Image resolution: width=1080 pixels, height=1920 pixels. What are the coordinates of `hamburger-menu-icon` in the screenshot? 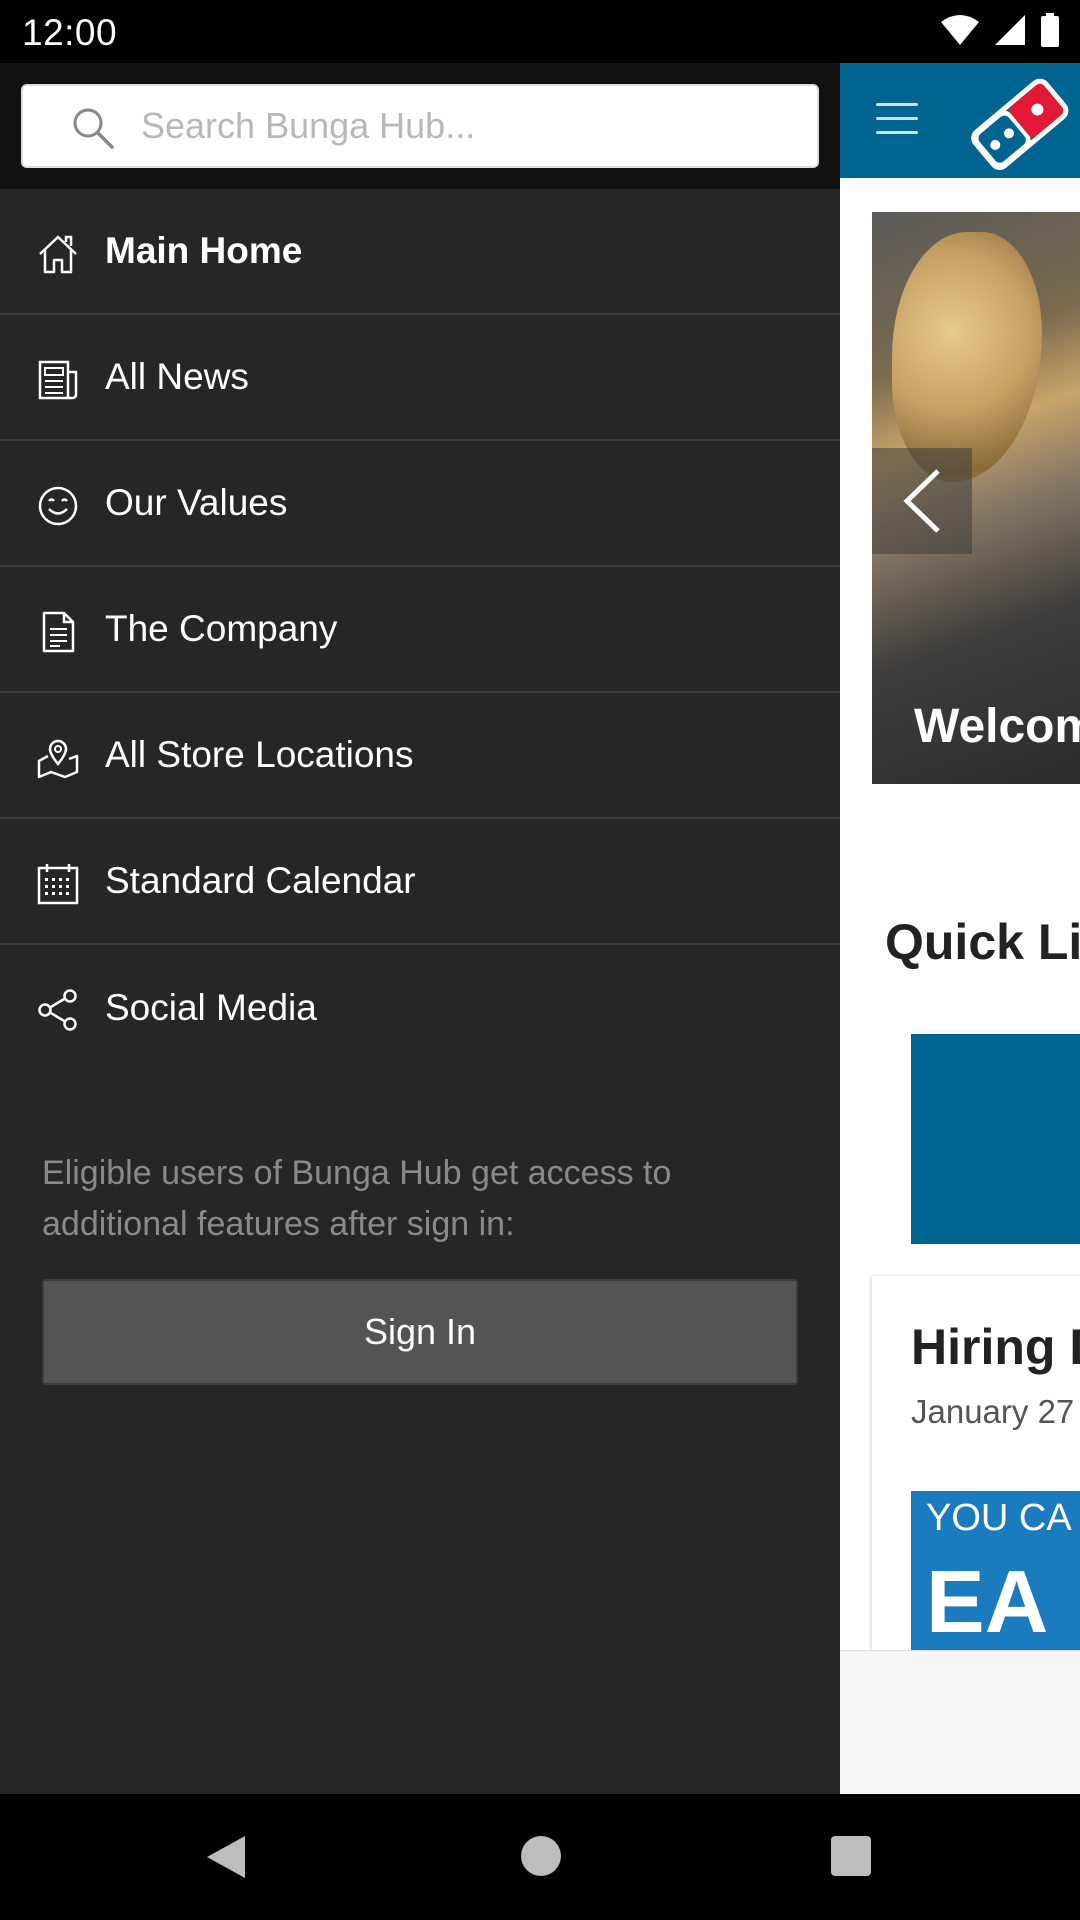 It's located at (897, 119).